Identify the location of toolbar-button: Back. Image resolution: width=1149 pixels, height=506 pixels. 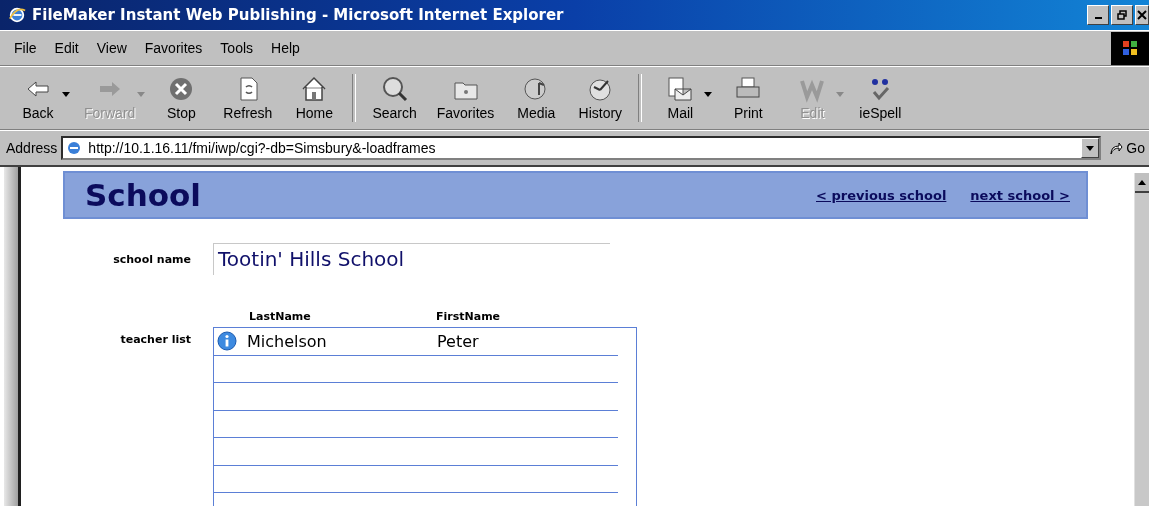
(38, 98).